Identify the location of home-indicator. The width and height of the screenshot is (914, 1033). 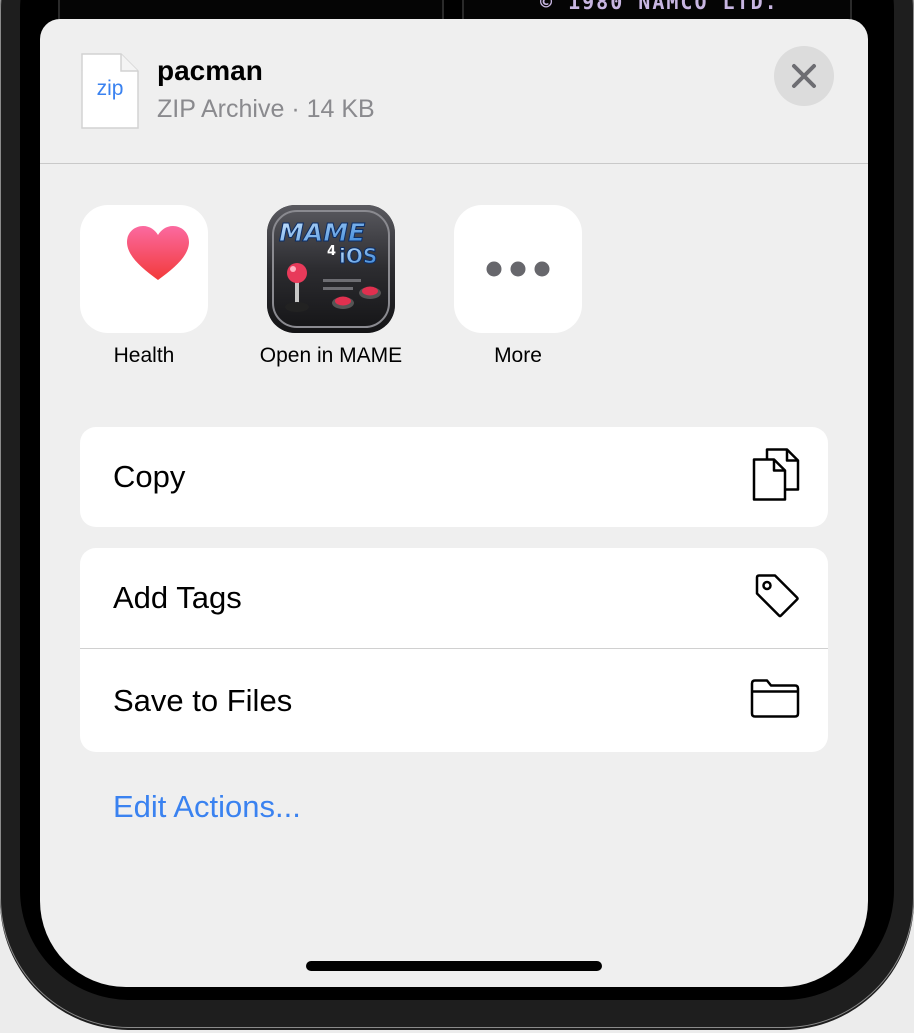
(454, 966).